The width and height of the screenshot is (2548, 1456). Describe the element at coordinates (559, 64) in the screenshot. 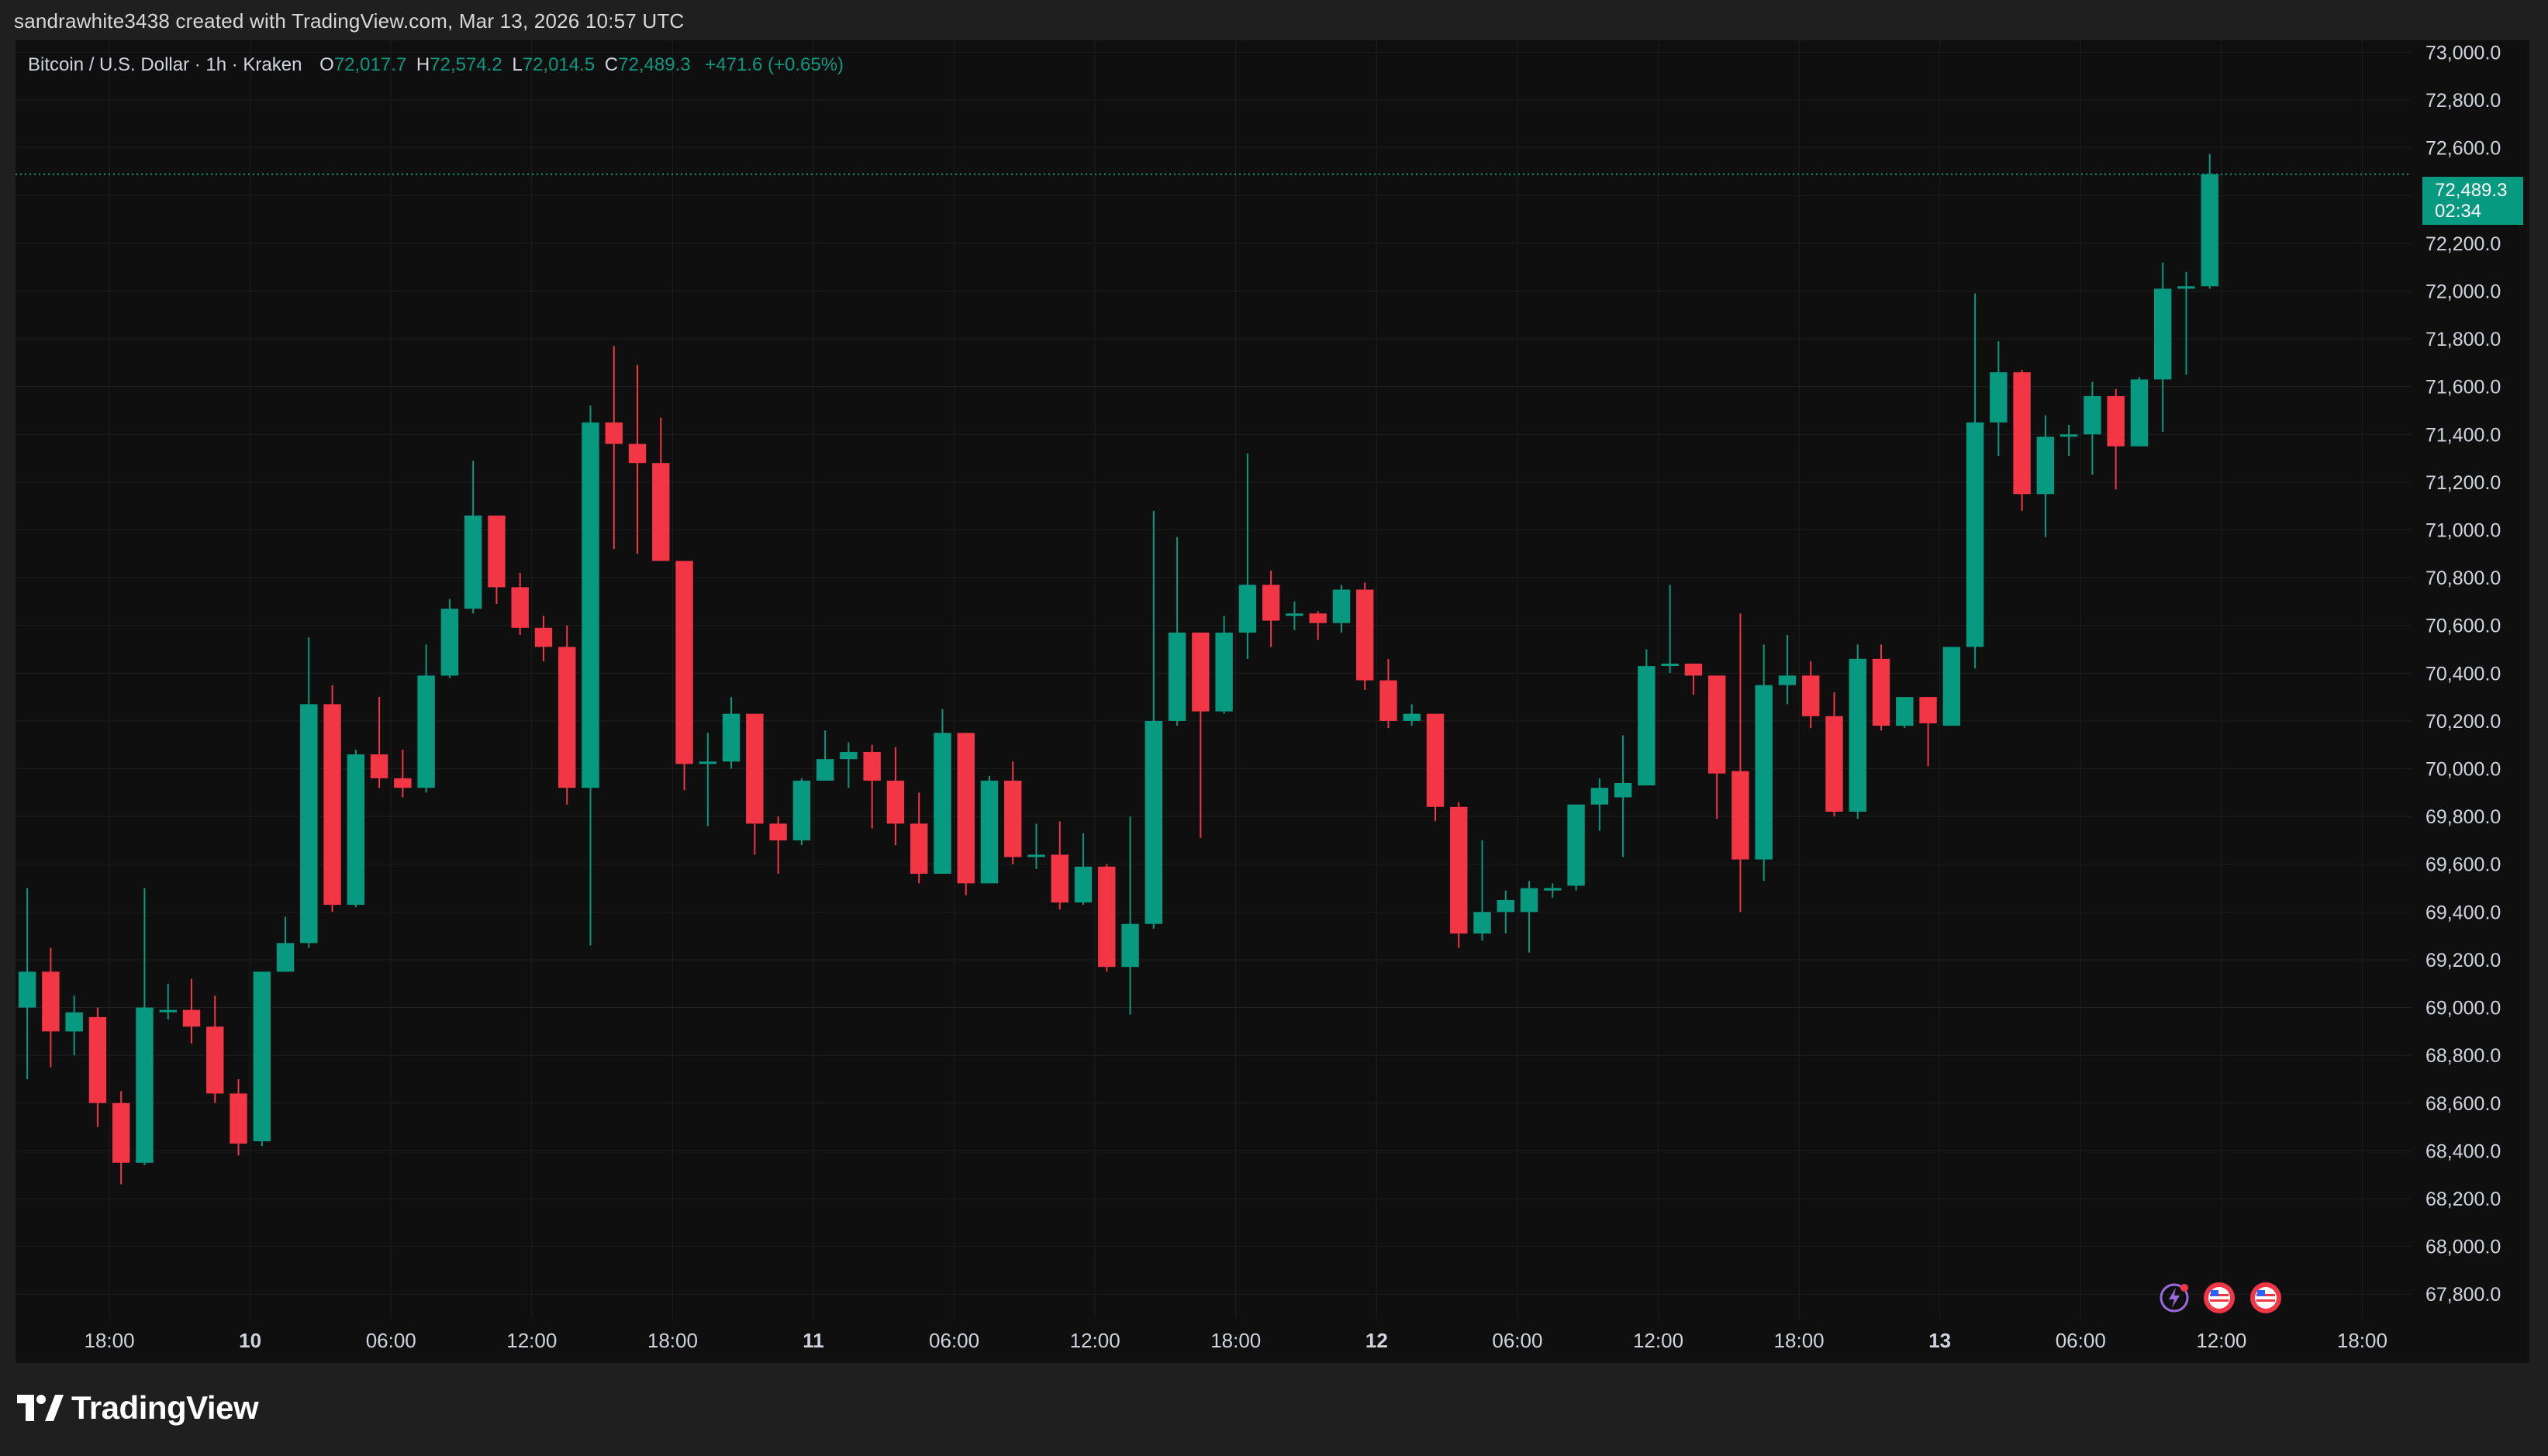

I see `low-value: 72,014.5` at that location.